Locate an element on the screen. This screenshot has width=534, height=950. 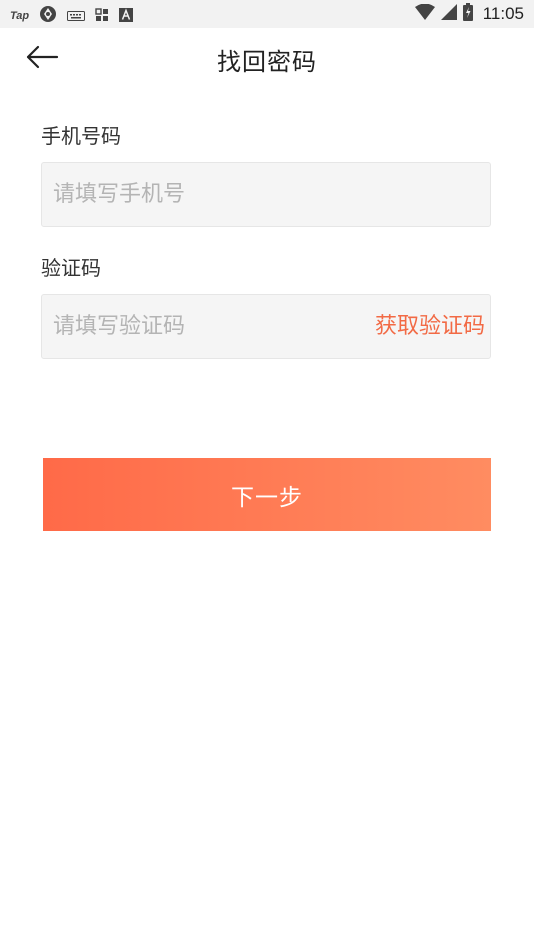
phone-label: 手机号码 is located at coordinates (81, 136).